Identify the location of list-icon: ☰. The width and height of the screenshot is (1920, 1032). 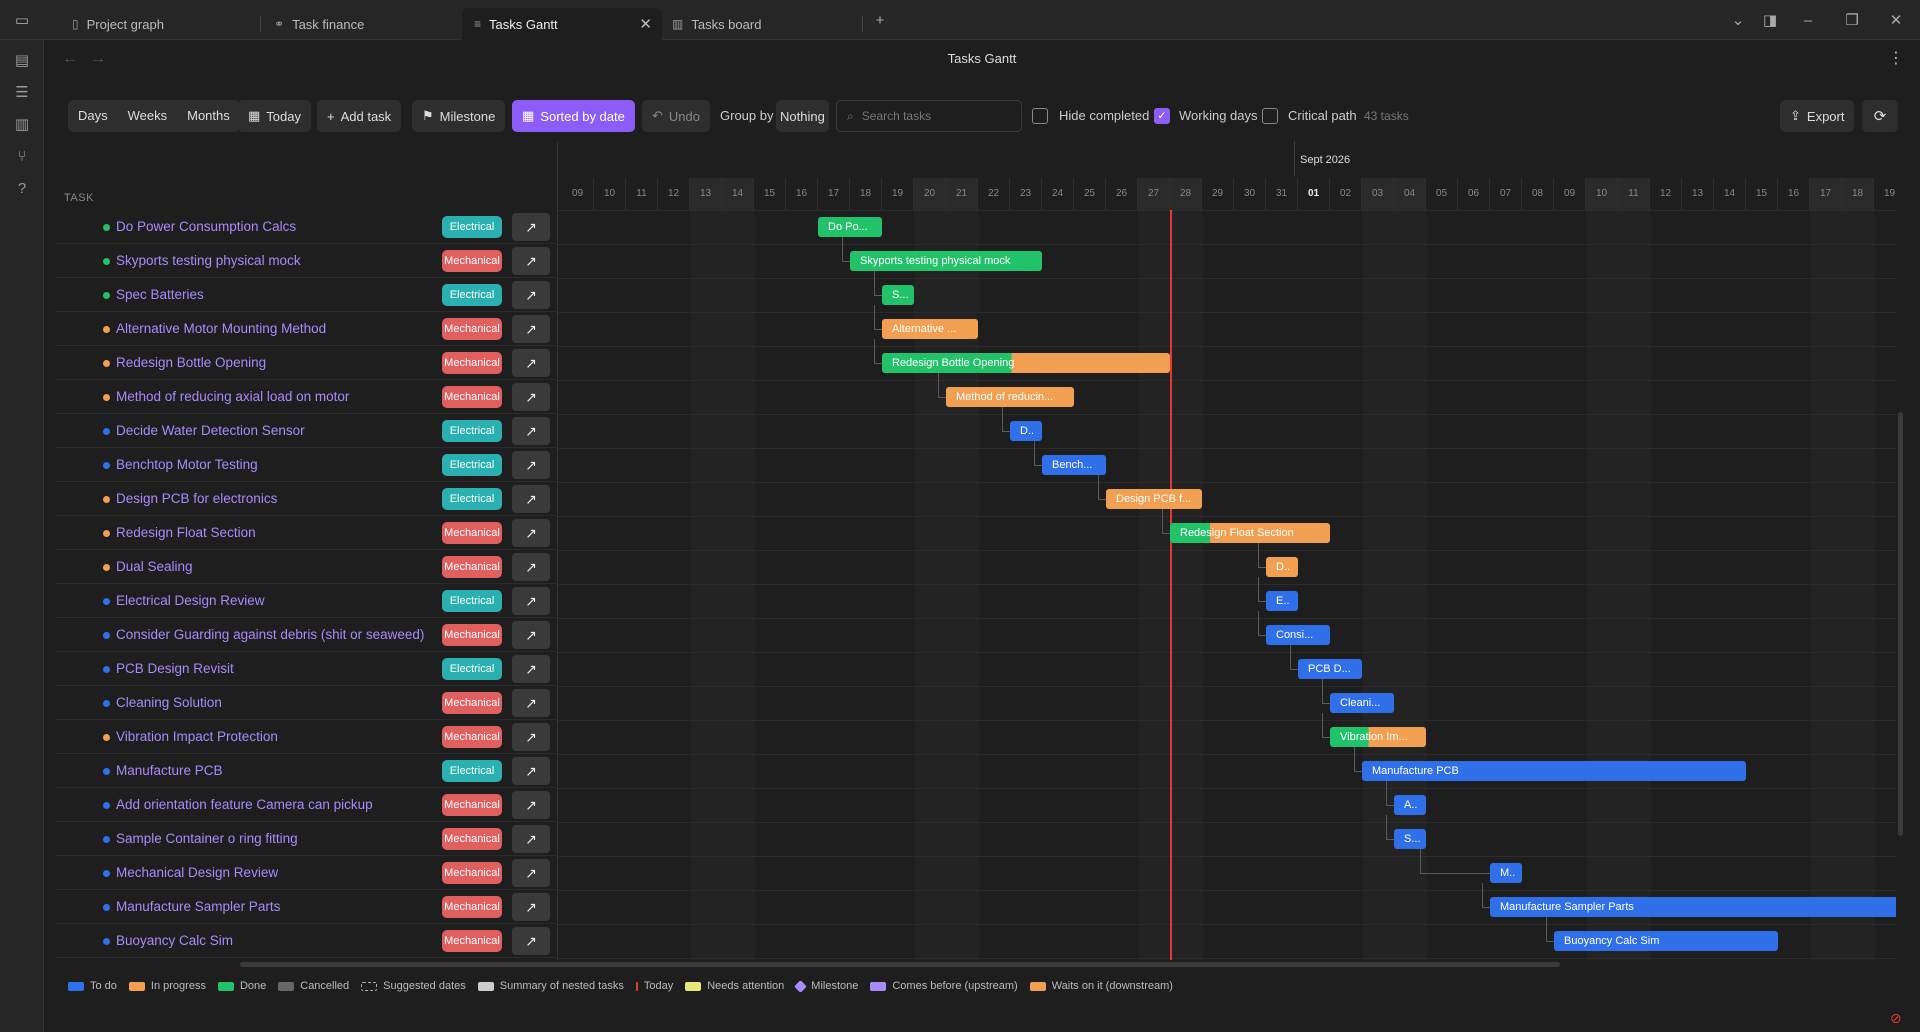
(22, 92).